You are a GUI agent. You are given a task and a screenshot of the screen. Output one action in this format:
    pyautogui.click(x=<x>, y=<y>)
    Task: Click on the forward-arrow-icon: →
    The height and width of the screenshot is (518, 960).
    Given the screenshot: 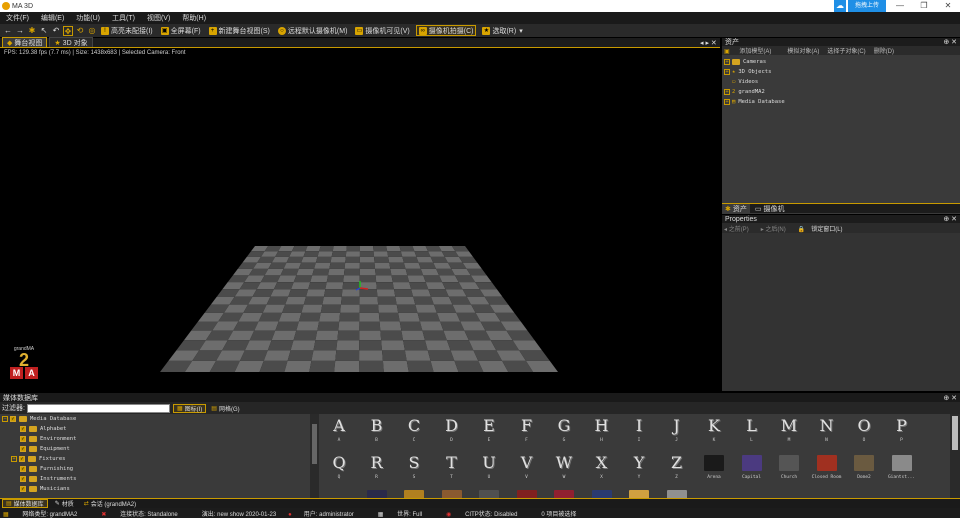 What is the action you would take?
    pyautogui.click(x=20, y=31)
    